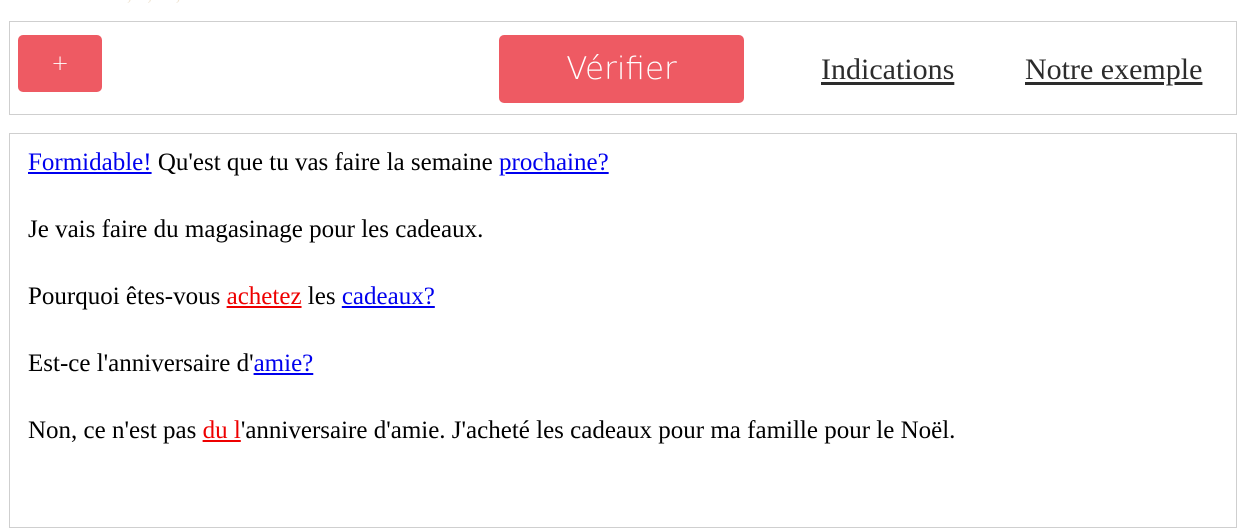 The width and height of the screenshot is (1252, 528). Describe the element at coordinates (628, 297) in the screenshot. I see `transcript-line: Pourquoi êtes-vous achetez les cadeaux?` at that location.